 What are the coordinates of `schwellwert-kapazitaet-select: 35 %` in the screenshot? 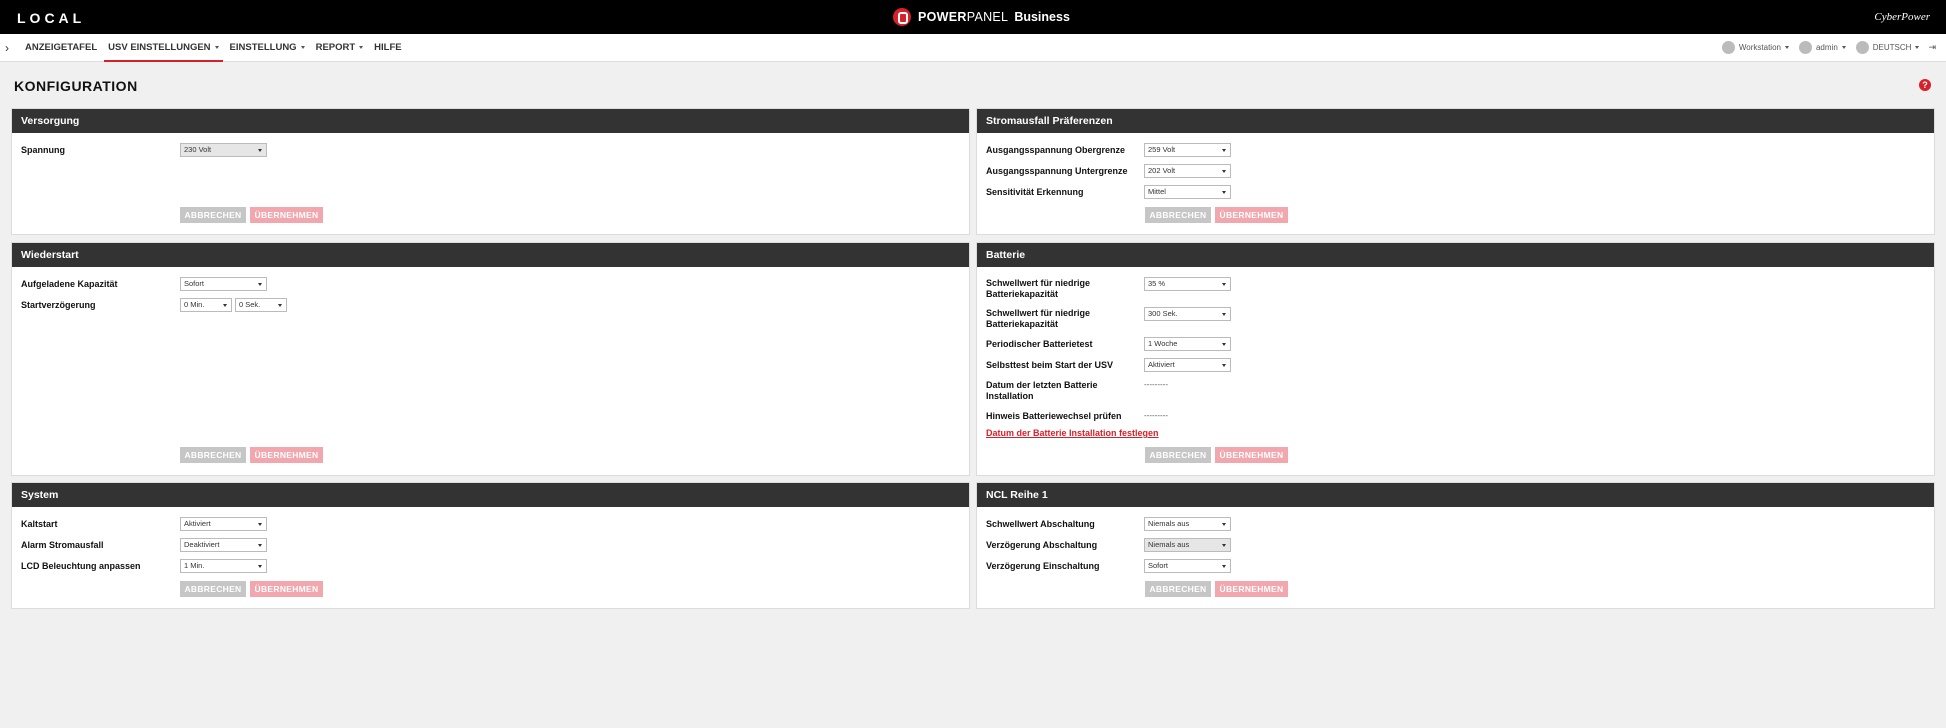 It's located at (1187, 284).